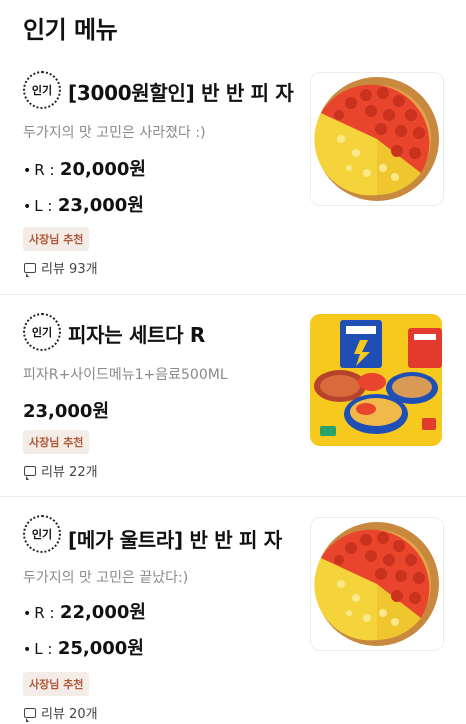 Image resolution: width=466 pixels, height=724 pixels. I want to click on item-name: [3000원할인] 반 반 피 자, so click(181, 93).